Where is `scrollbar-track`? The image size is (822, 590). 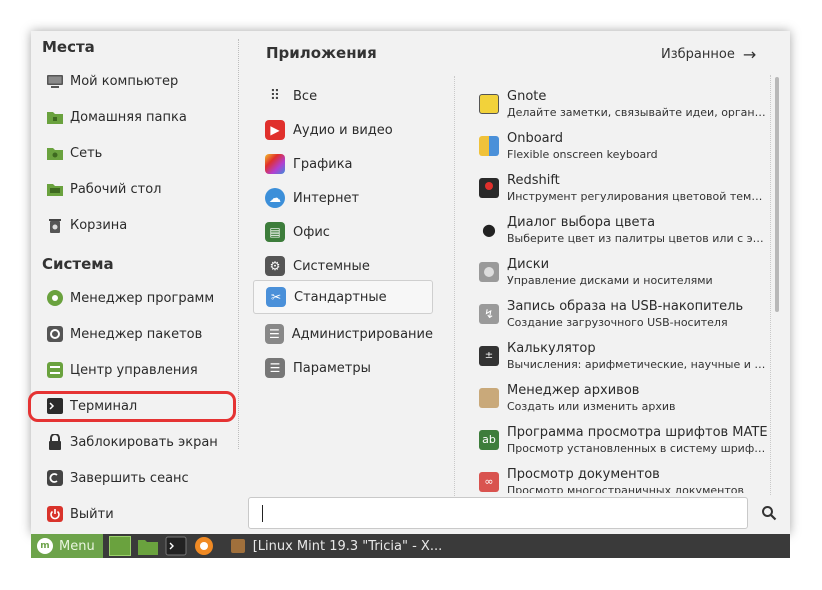 scrollbar-track is located at coordinates (770, 285).